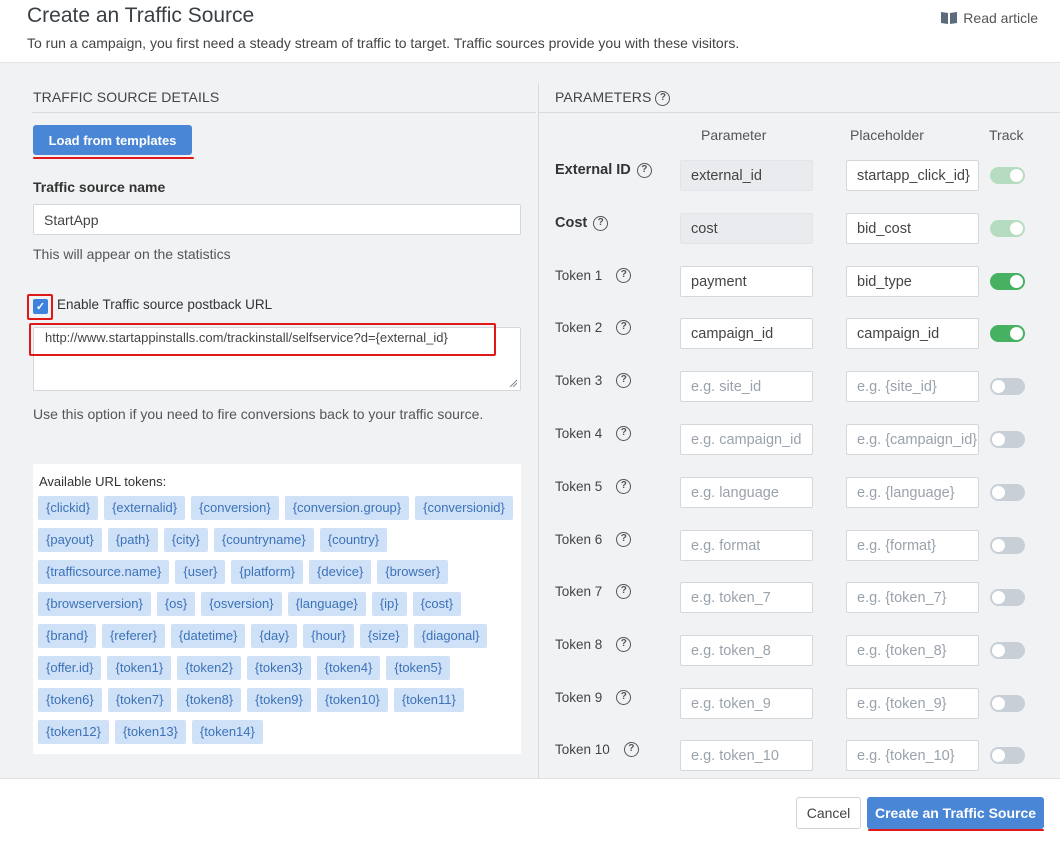 Image resolution: width=1060 pixels, height=844 pixels. I want to click on url-token-chip: {osversion}, so click(241, 604).